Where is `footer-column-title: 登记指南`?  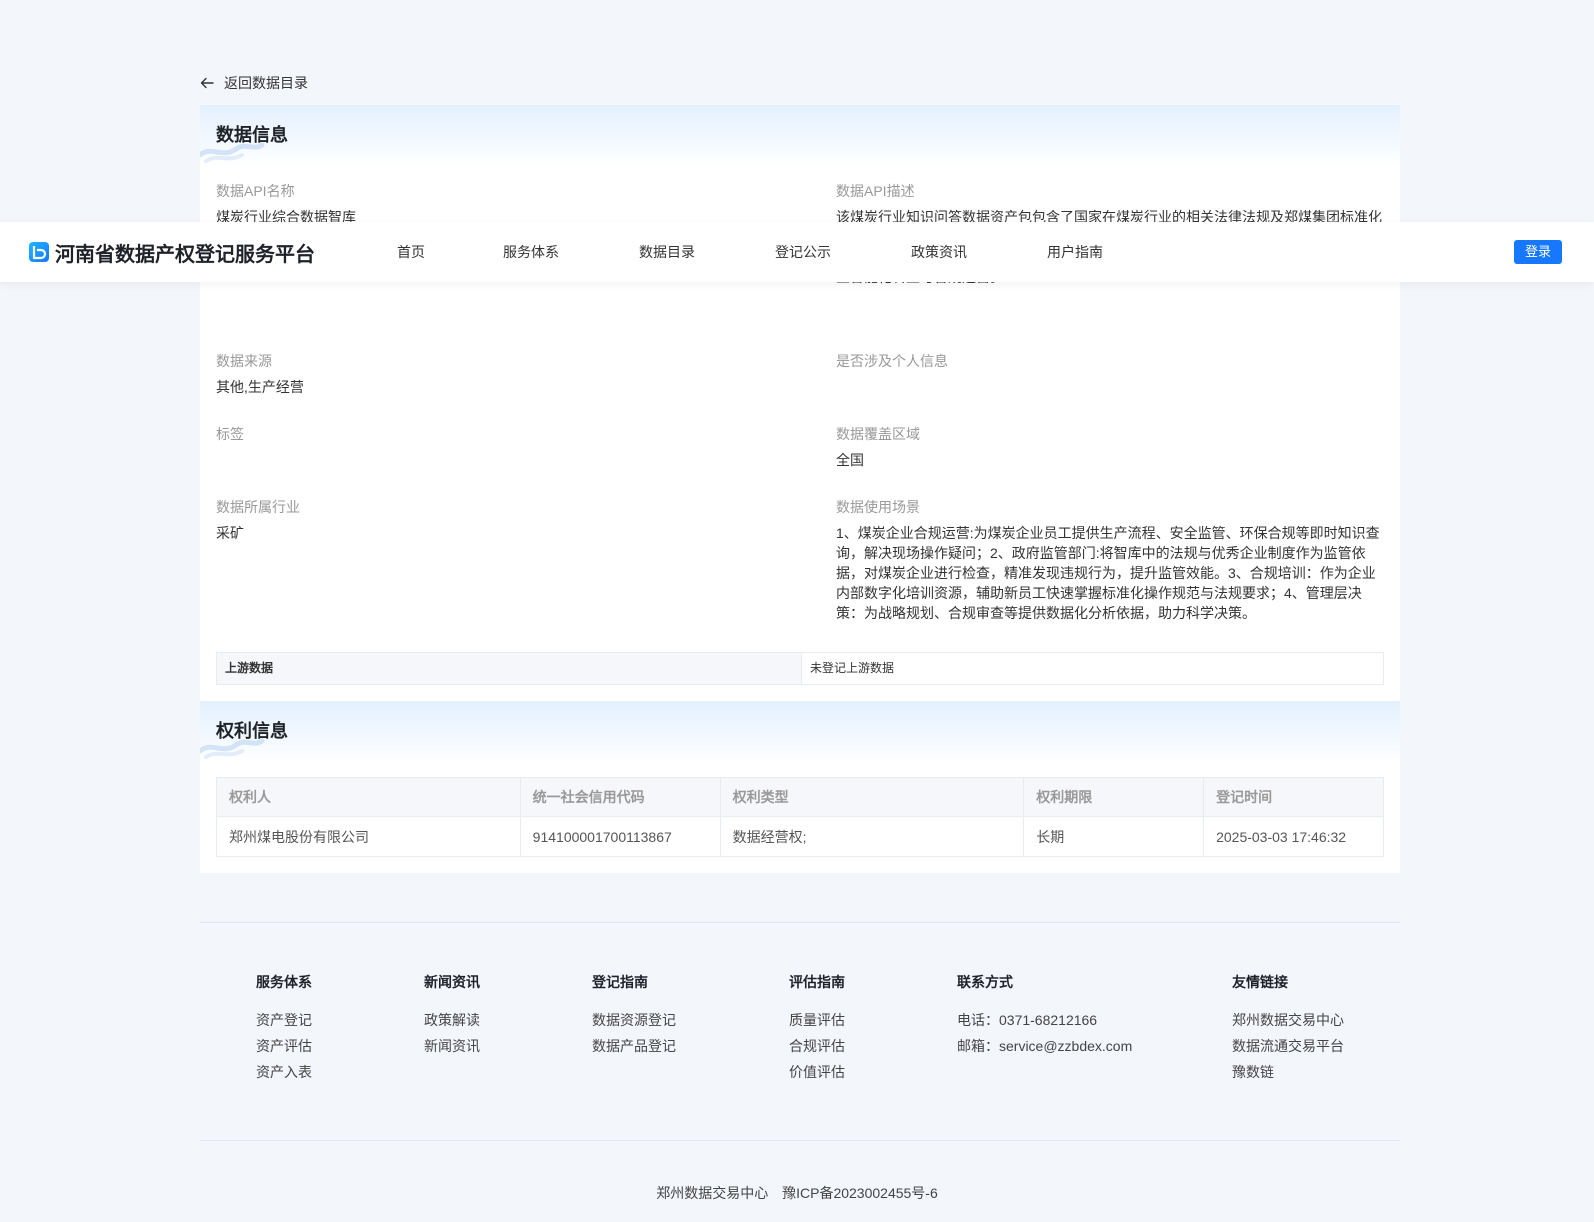 footer-column-title: 登记指南 is located at coordinates (620, 982).